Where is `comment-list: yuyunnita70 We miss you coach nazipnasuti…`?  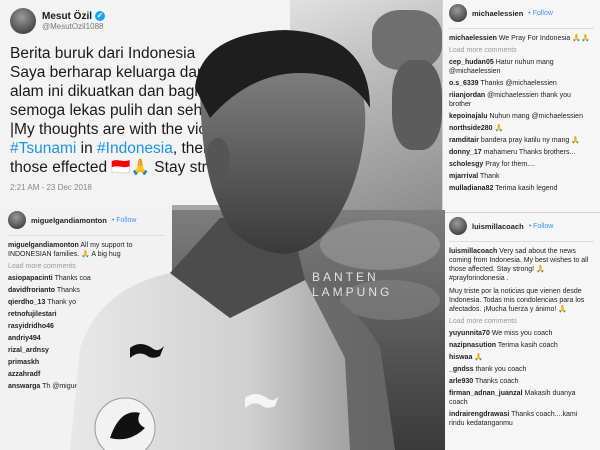
comment-list: yuyunnita70 We miss you coach nazipnasuti… is located at coordinates (521, 378).